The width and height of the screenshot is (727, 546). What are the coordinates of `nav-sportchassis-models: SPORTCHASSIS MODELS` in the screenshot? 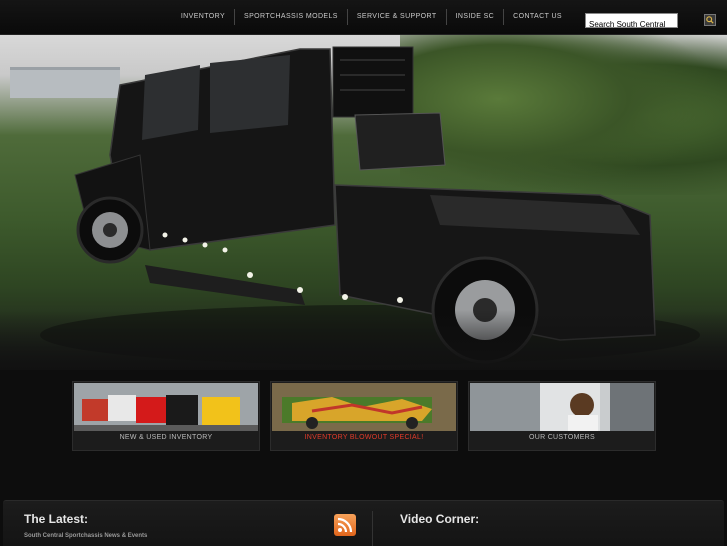 It's located at (290, 17).